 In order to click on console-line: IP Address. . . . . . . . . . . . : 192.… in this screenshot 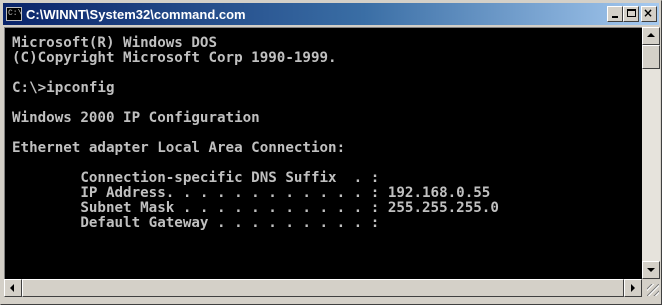, I will do `click(251, 193)`.